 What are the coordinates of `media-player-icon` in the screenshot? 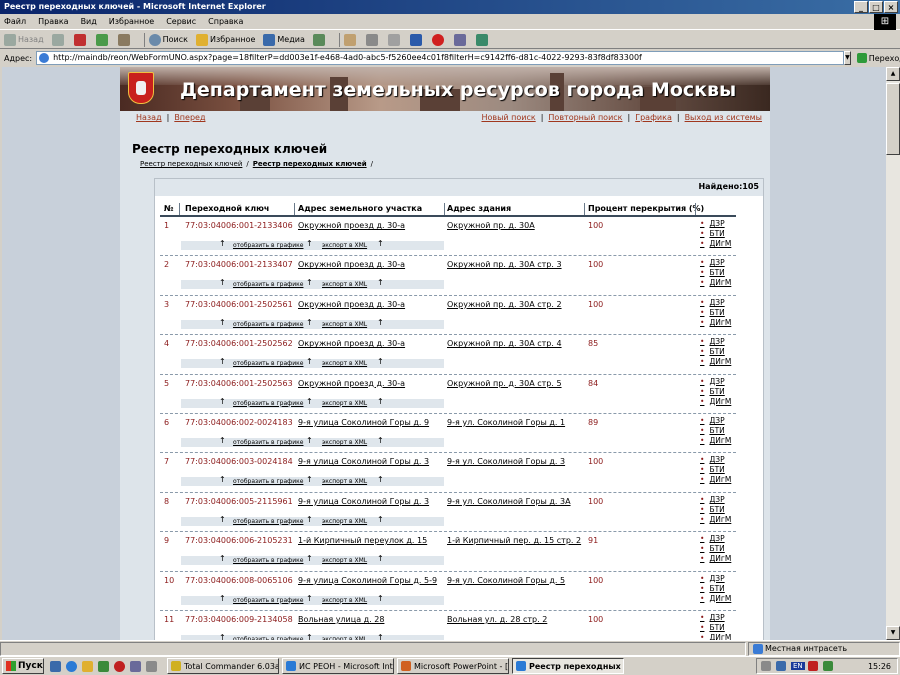 It's located at (103, 666).